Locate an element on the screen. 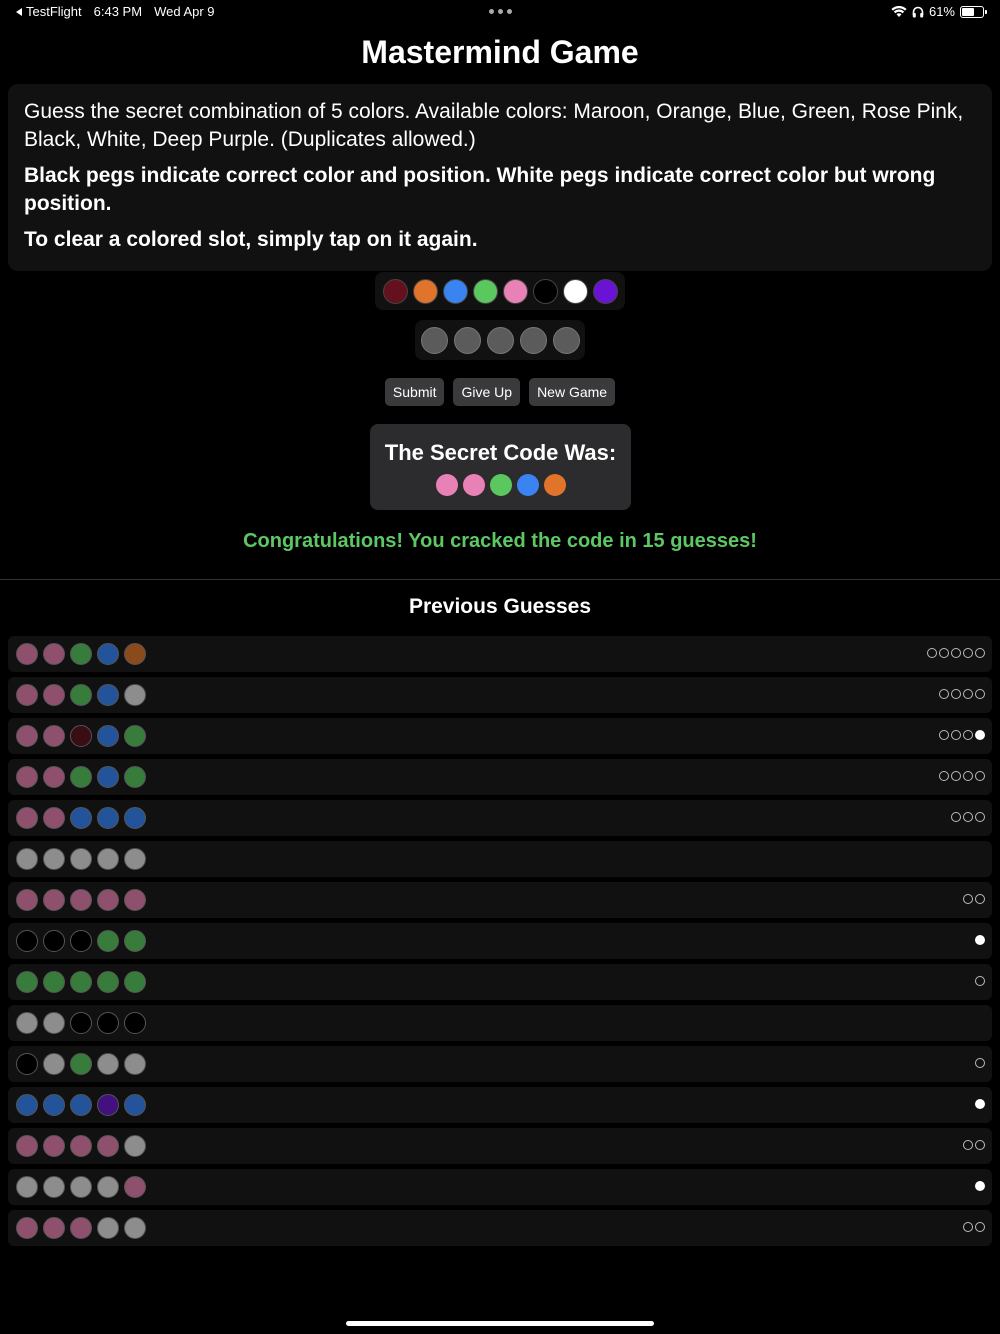 The width and height of the screenshot is (1000, 1334). status-time: 6:43 PM is located at coordinates (118, 11).